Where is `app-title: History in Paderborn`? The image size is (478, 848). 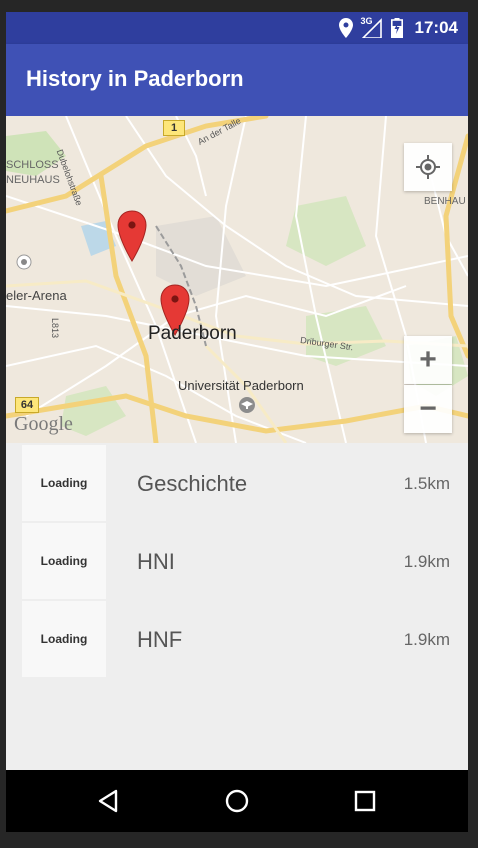 app-title: History in Paderborn is located at coordinates (135, 78).